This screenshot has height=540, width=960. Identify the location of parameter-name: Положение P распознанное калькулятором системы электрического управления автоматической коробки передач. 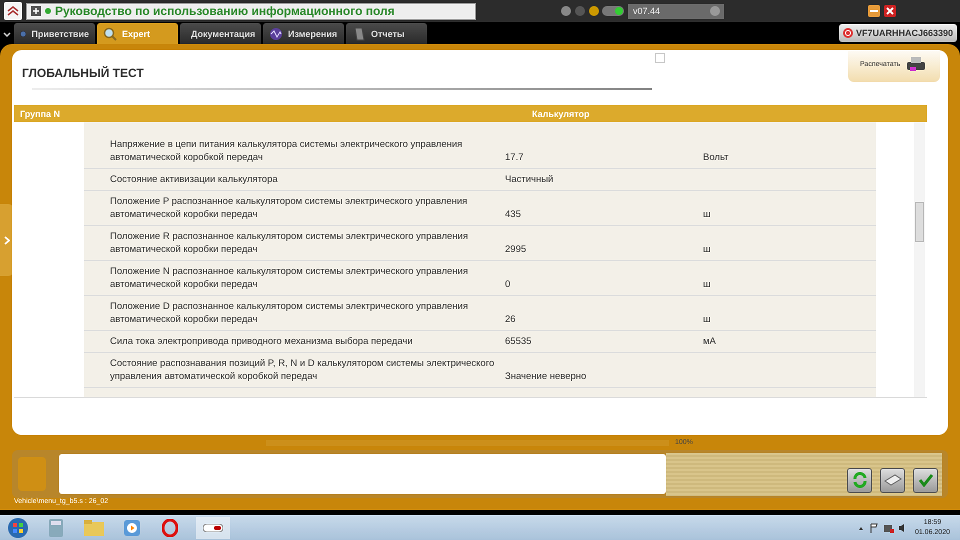
(289, 208).